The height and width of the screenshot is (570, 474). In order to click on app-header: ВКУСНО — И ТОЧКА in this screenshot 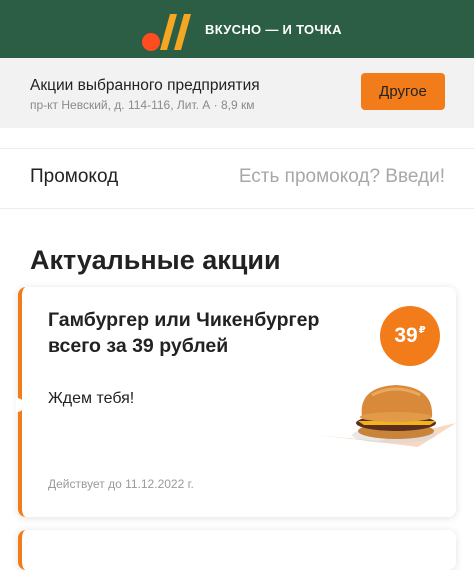, I will do `click(237, 29)`.